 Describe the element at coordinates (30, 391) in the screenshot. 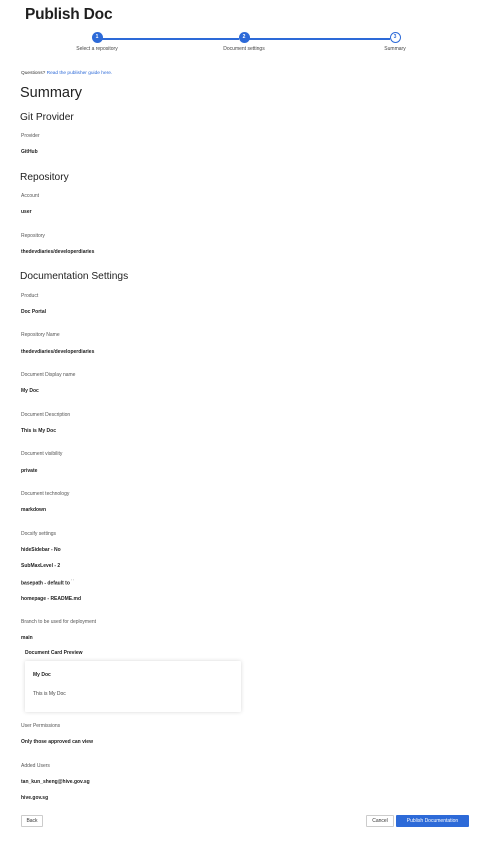

I see `display-name-value: My Doc` at that location.